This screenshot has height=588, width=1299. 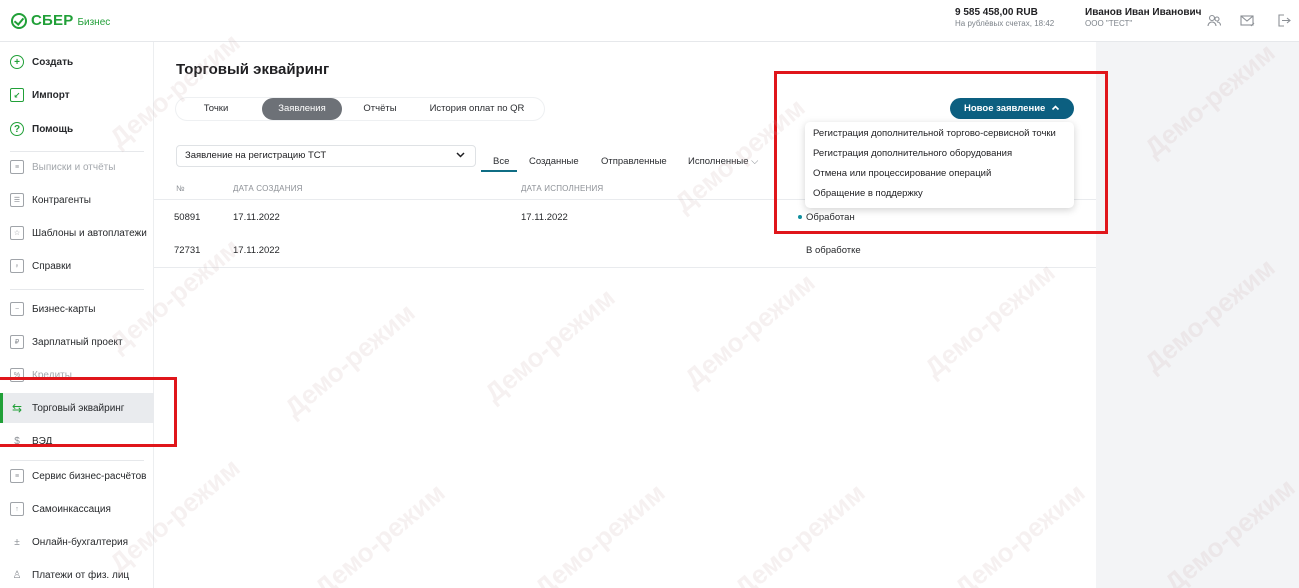 I want to click on row-number: 72731, so click(x=187, y=250).